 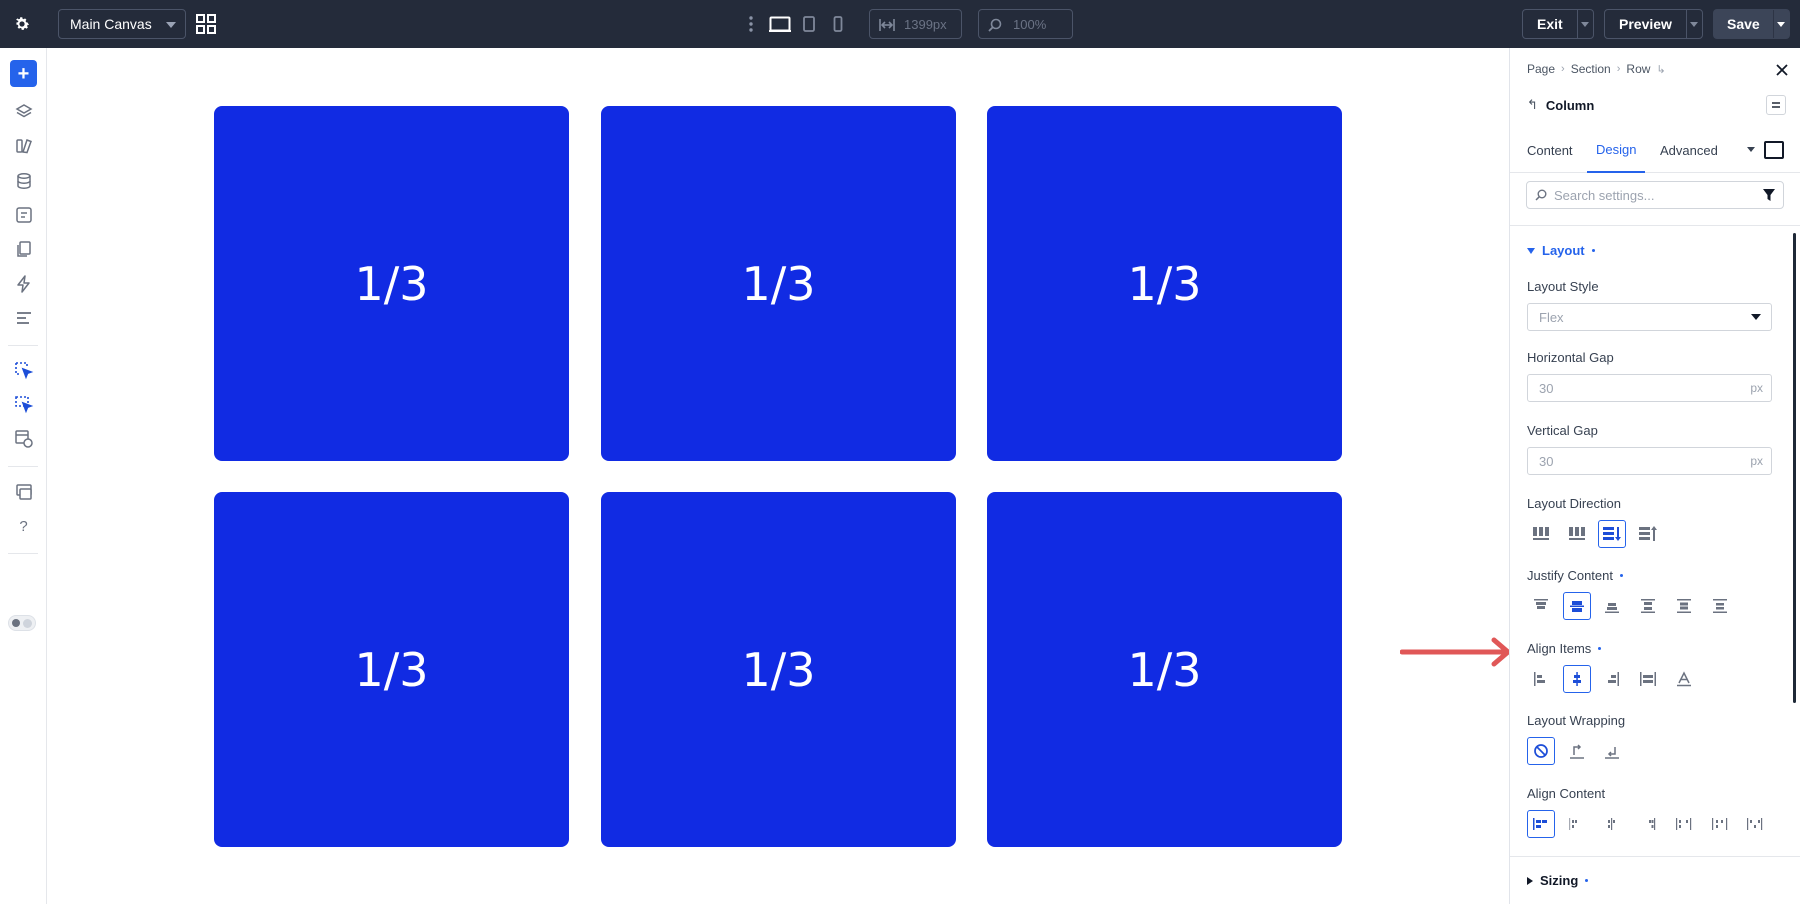 I want to click on select-multiple-icon, so click(x=23, y=404).